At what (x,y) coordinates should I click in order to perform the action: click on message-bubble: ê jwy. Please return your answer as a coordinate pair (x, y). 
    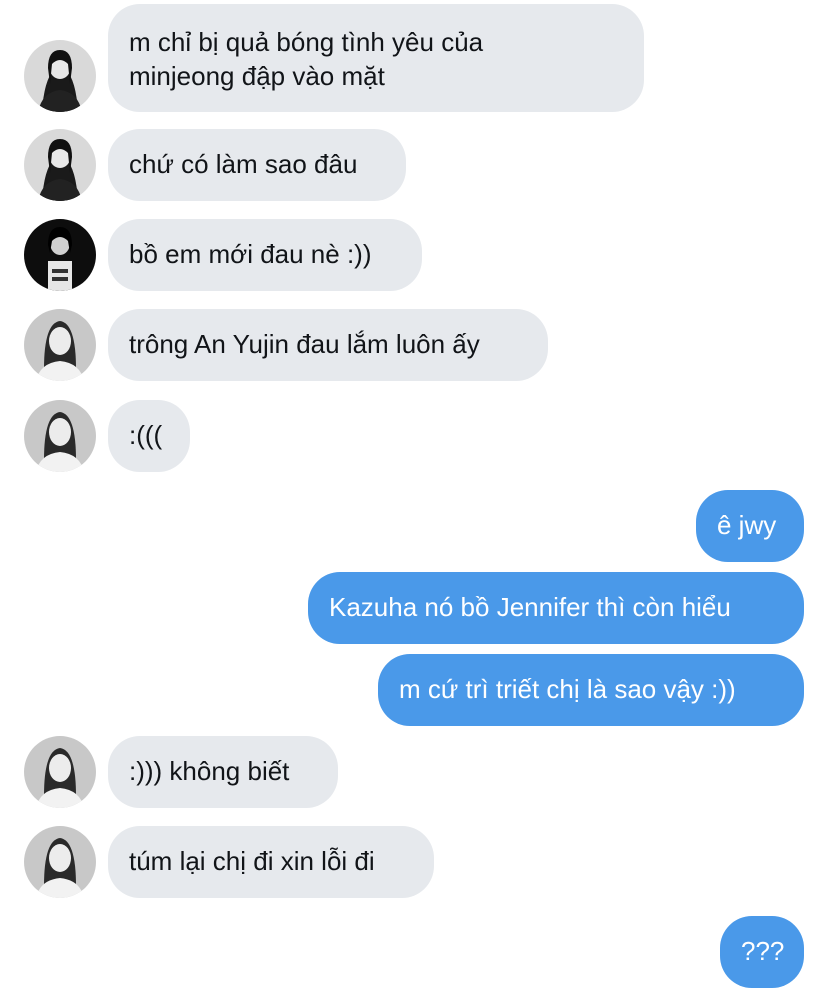
    Looking at the image, I should click on (750, 526).